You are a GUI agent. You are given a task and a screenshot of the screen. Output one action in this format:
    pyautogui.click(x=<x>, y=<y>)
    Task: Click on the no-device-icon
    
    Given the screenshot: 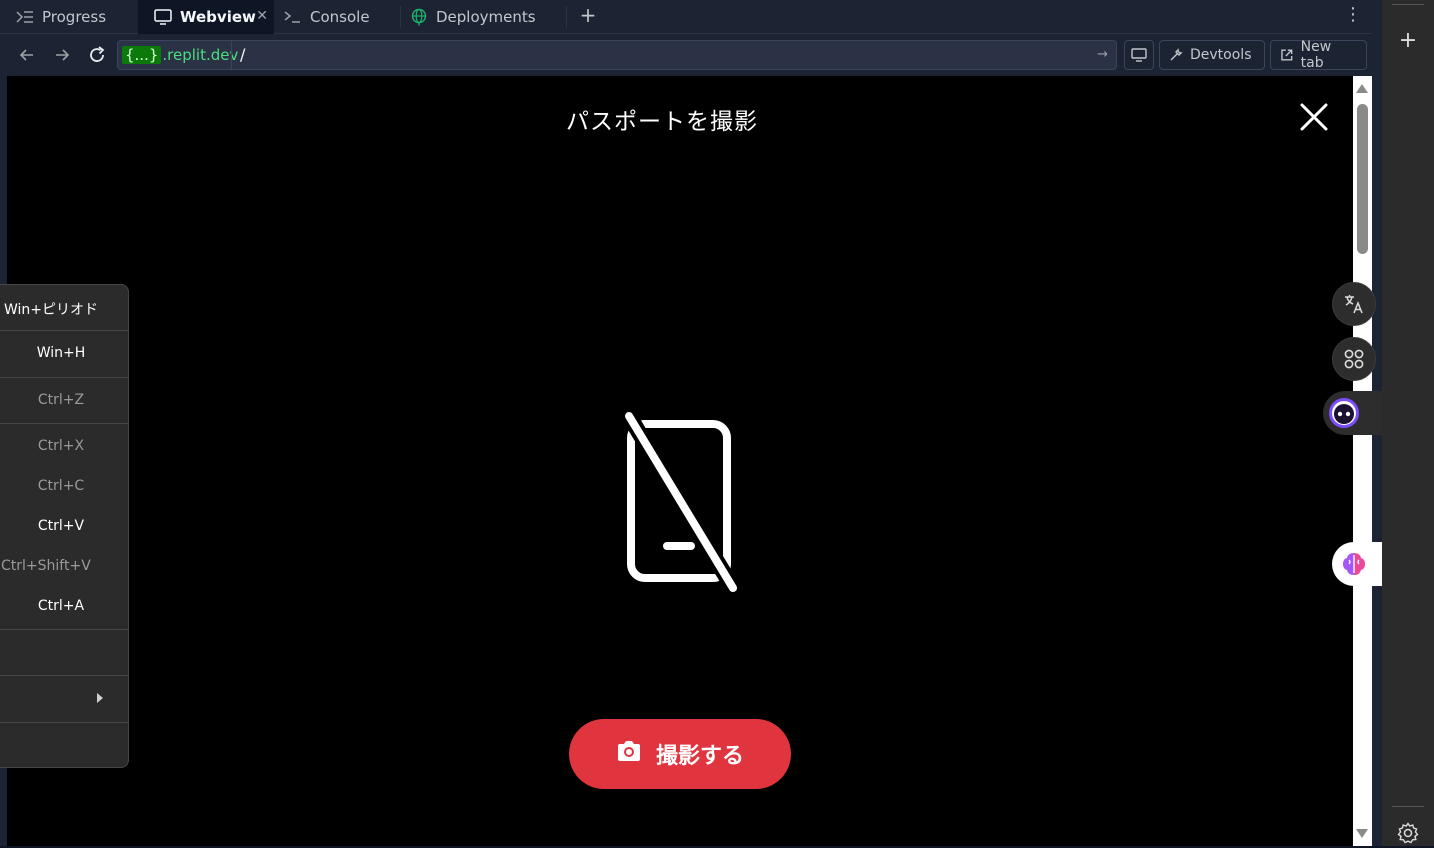 What is the action you would take?
    pyautogui.click(x=679, y=504)
    